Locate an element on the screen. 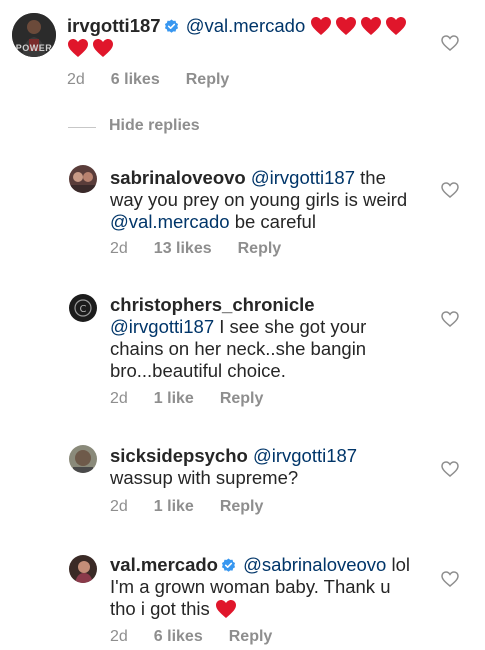 Image resolution: width=485 pixels, height=650 pixels. svg-text: C is located at coordinates (83, 309).